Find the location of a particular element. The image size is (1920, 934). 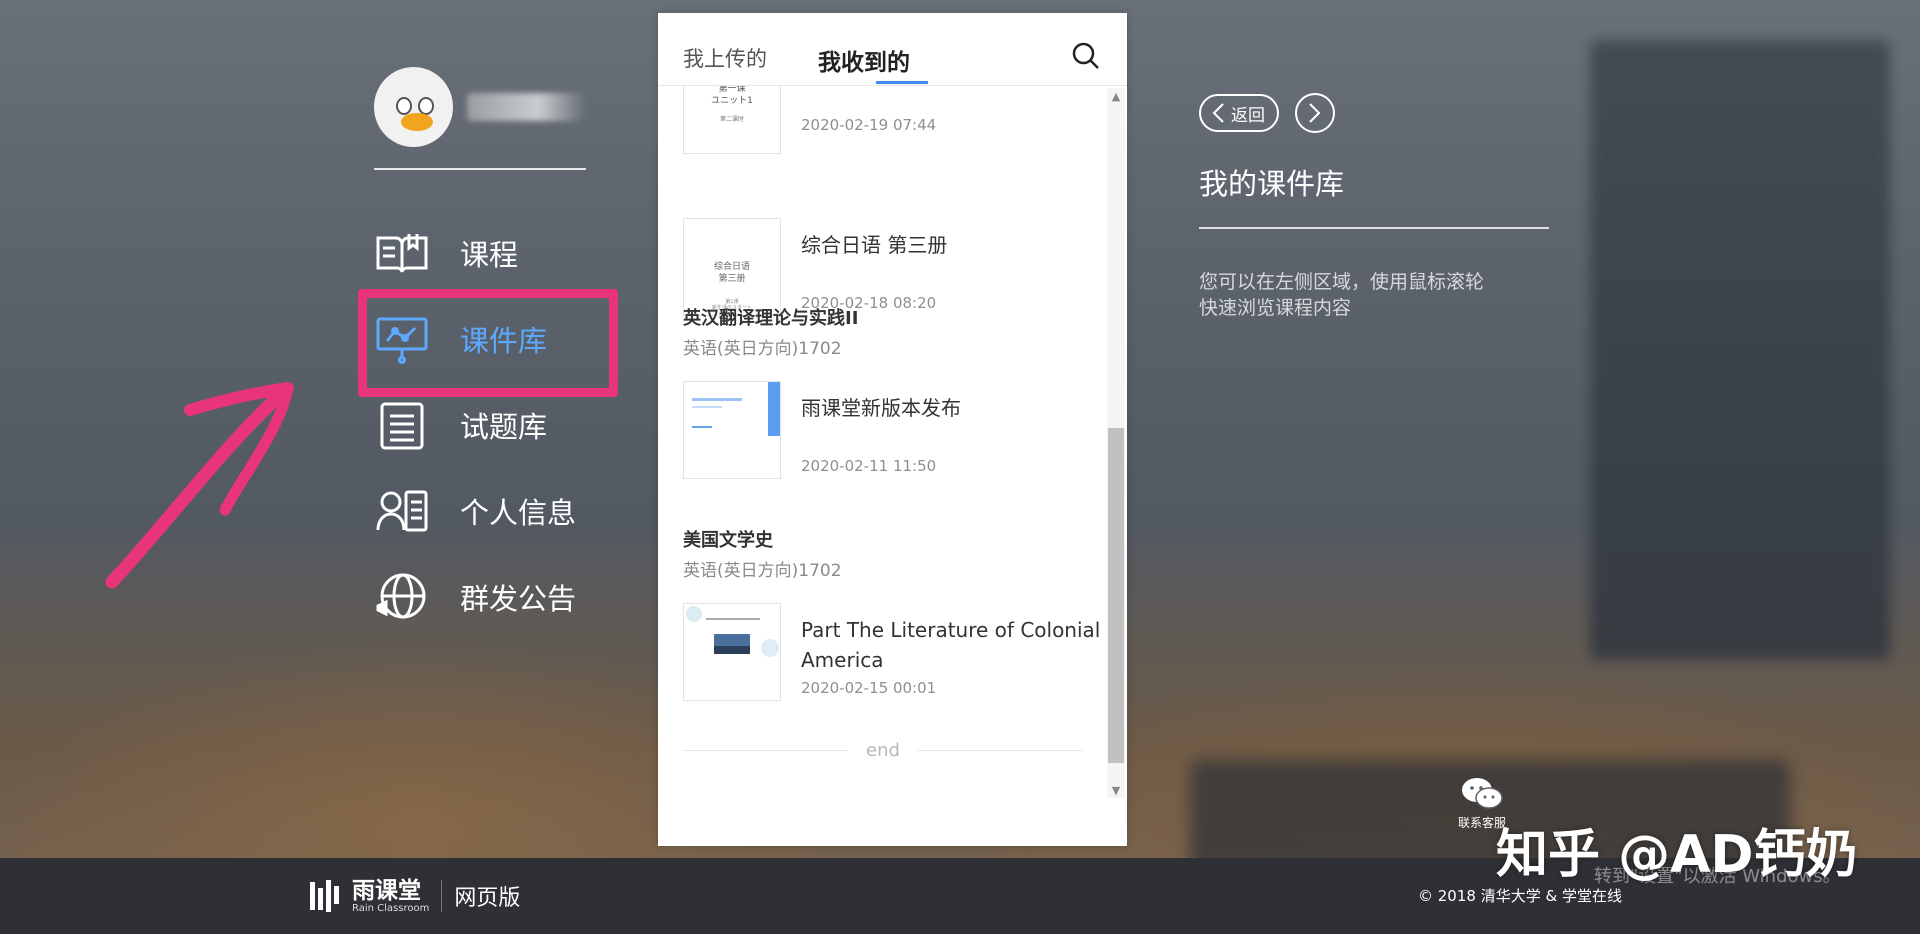

svg-text: 第三册 is located at coordinates (731, 278).